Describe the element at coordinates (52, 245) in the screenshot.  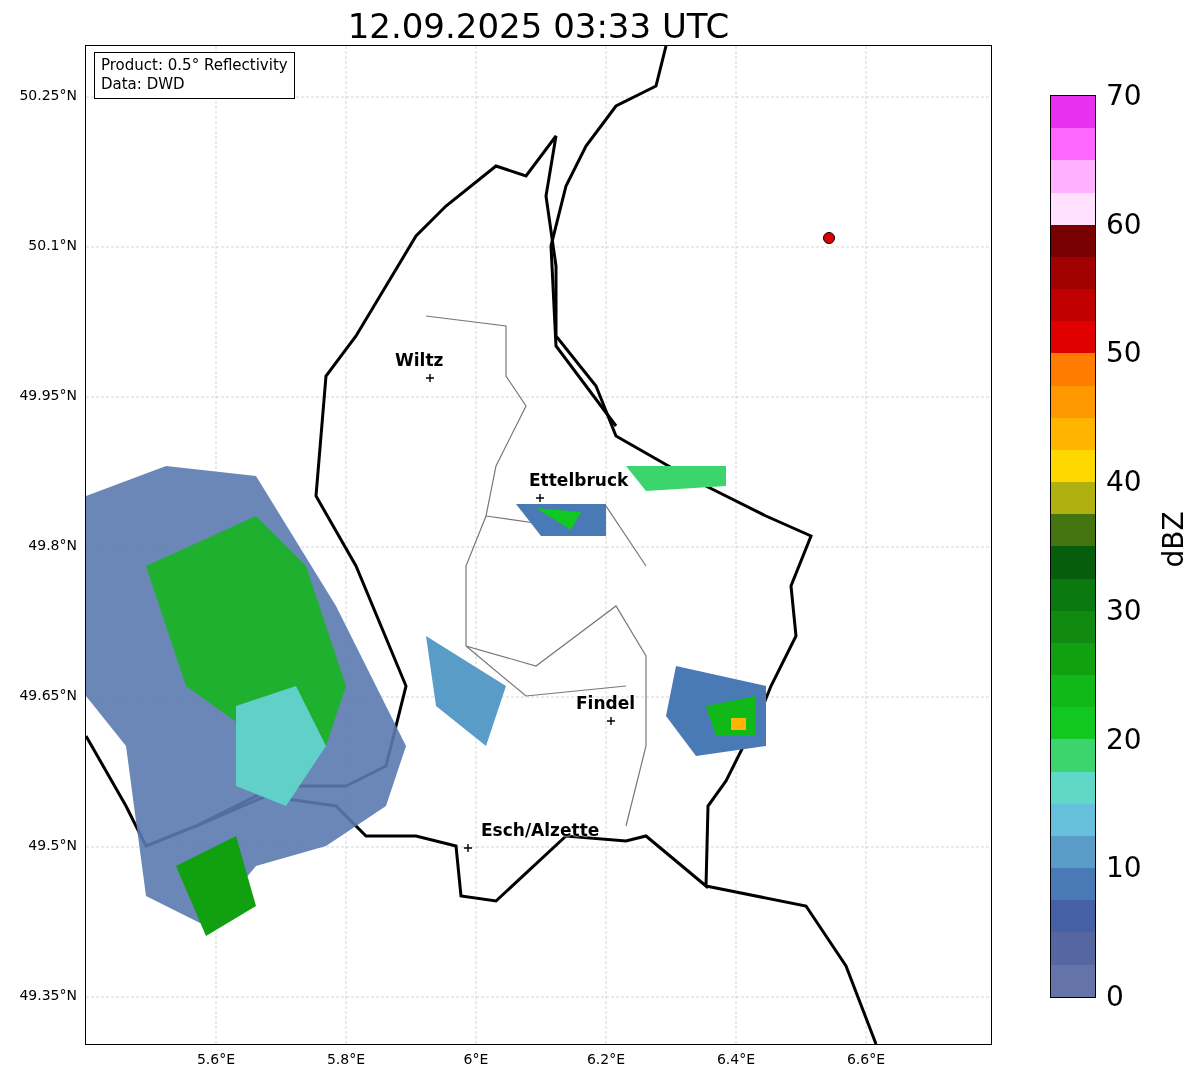
I see `axis-tick-label: 50.1°N` at that location.